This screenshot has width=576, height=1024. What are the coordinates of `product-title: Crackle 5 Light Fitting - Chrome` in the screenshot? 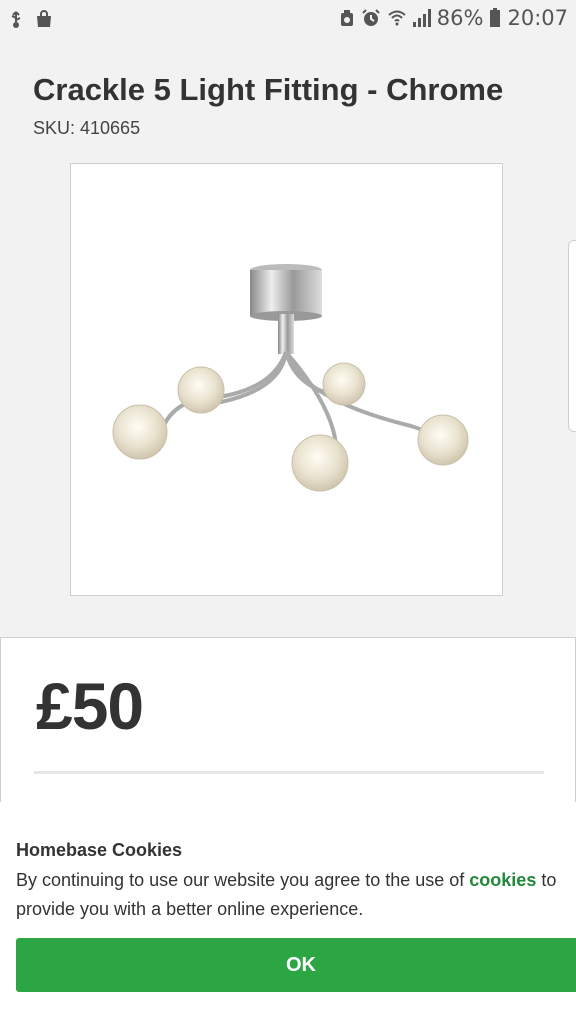 It's located at (268, 89).